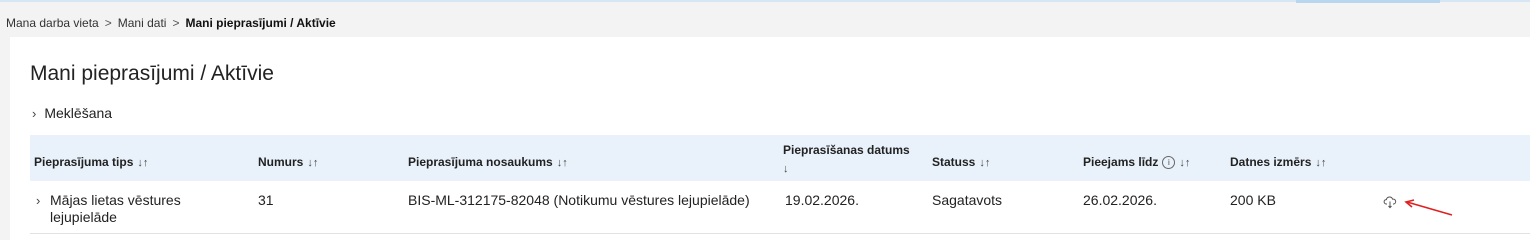 Image resolution: width=1530 pixels, height=240 pixels. Describe the element at coordinates (967, 200) in the screenshot. I see `cell-status: Sagatavots` at that location.